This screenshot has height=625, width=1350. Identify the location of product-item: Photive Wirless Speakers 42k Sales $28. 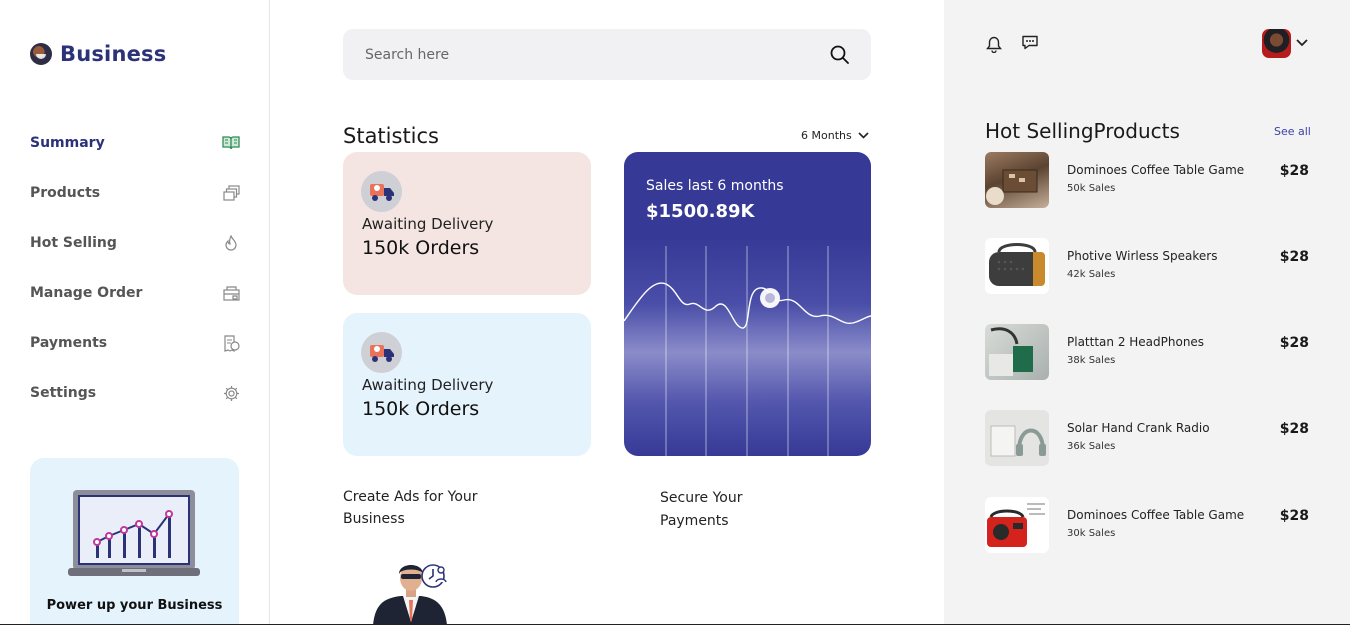
(1148, 266).